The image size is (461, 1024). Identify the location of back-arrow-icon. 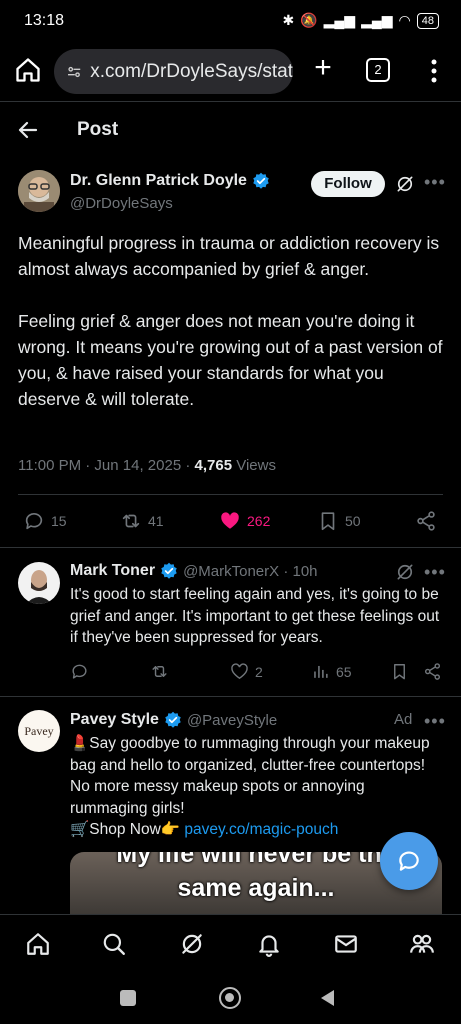
(28, 130).